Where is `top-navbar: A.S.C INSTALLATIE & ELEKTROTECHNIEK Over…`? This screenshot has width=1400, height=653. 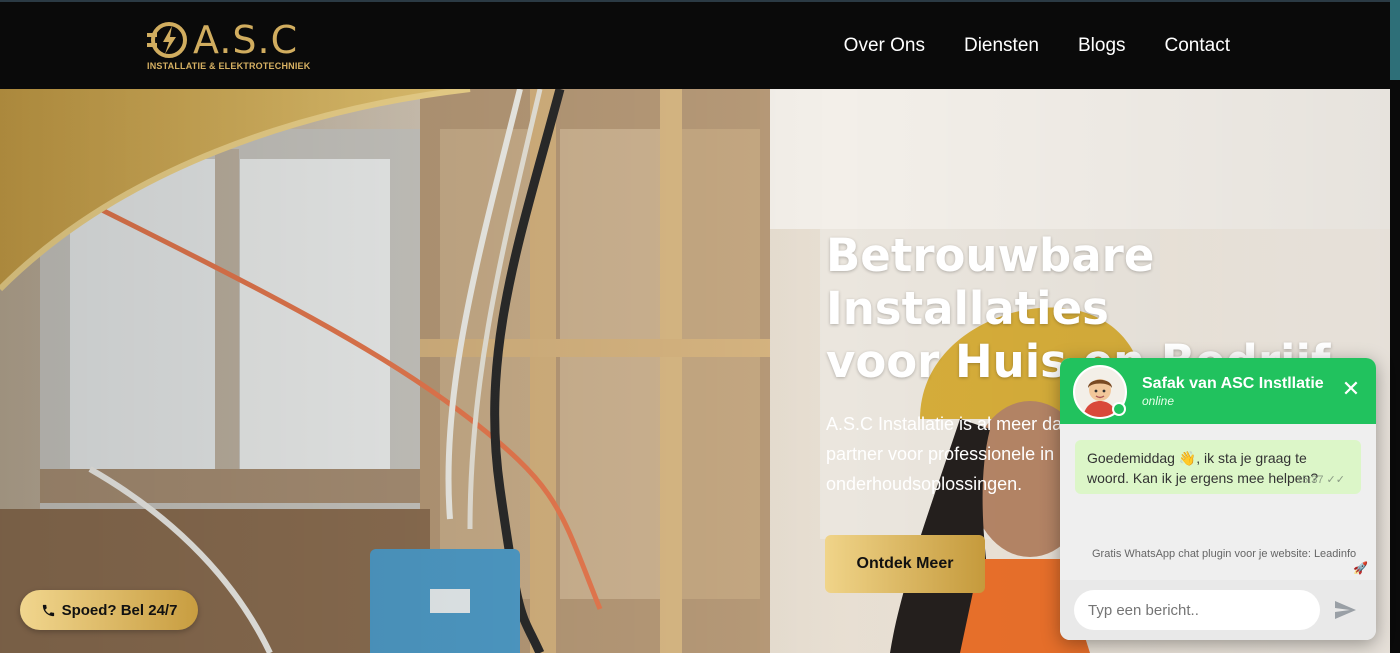 top-navbar: A.S.C INSTALLATIE & ELEKTROTECHNIEK Over… is located at coordinates (695, 44).